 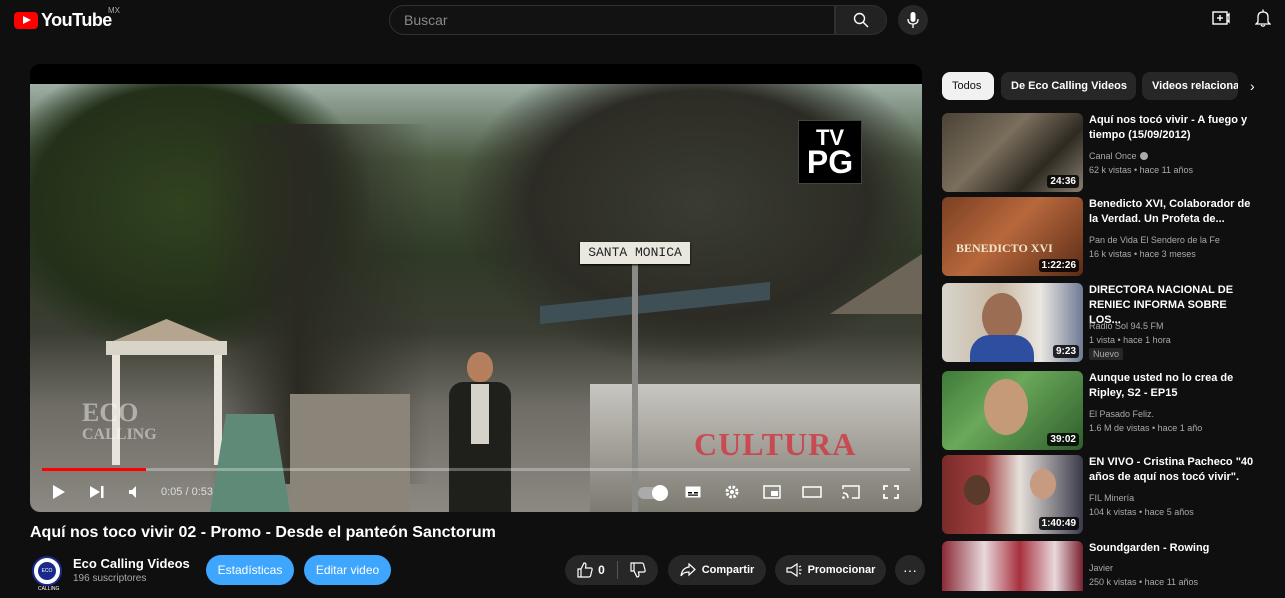 I want to click on channel-name: Eco Calling Videos, so click(x=131, y=563).